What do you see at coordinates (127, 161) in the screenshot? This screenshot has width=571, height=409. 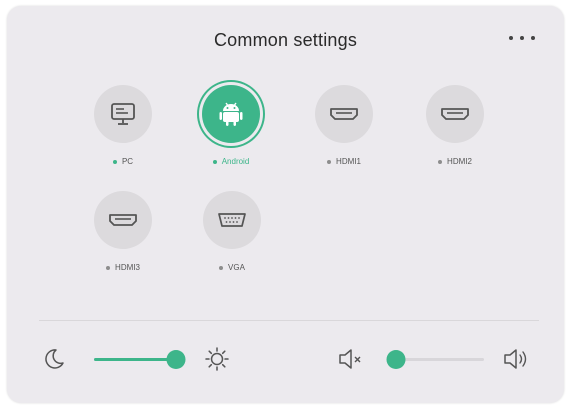 I see `source-label-text: PC` at bounding box center [127, 161].